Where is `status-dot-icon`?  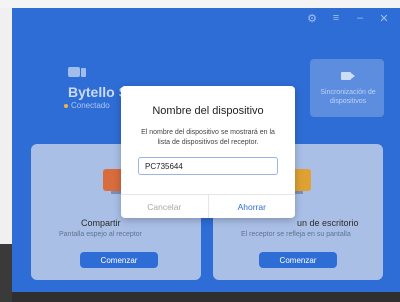
status-dot-icon is located at coordinates (66, 105).